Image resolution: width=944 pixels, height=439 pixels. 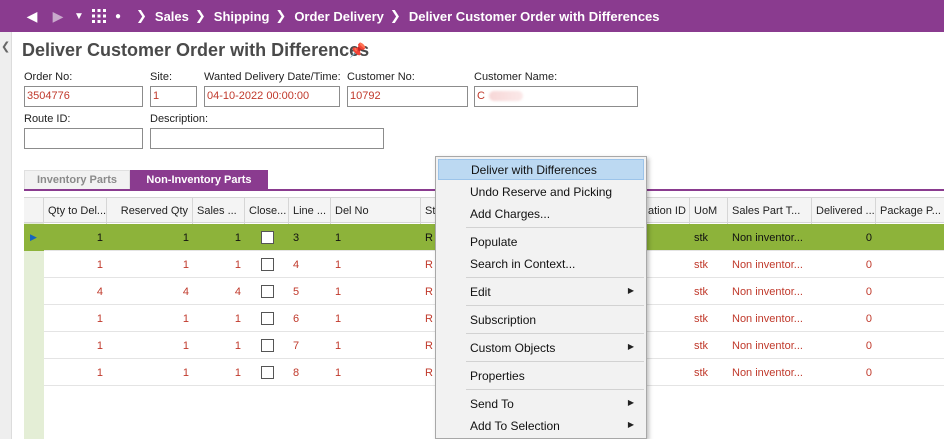 I want to click on cell-reserved-qty: 4, so click(x=150, y=291).